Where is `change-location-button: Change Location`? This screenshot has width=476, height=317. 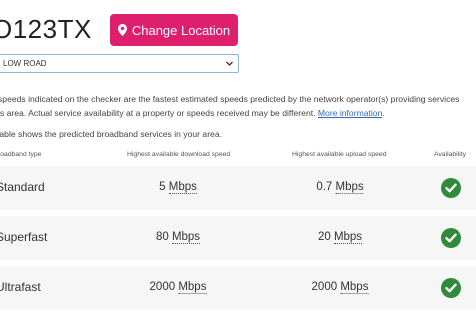 change-location-button: Change Location is located at coordinates (174, 30).